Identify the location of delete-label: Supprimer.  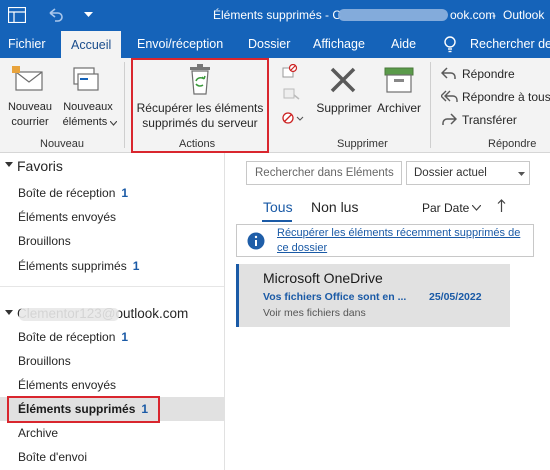
(344, 108).